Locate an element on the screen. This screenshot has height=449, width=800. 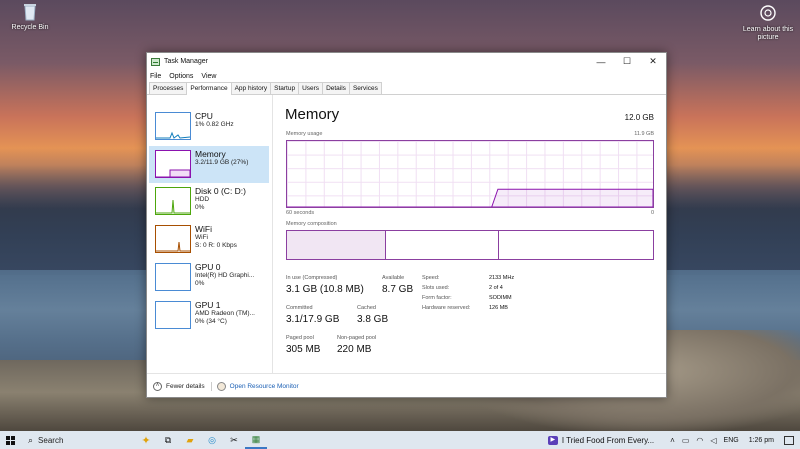
resource-memory: Memory 3.2/11.9 GB (27%) is located at coordinates (209, 164).